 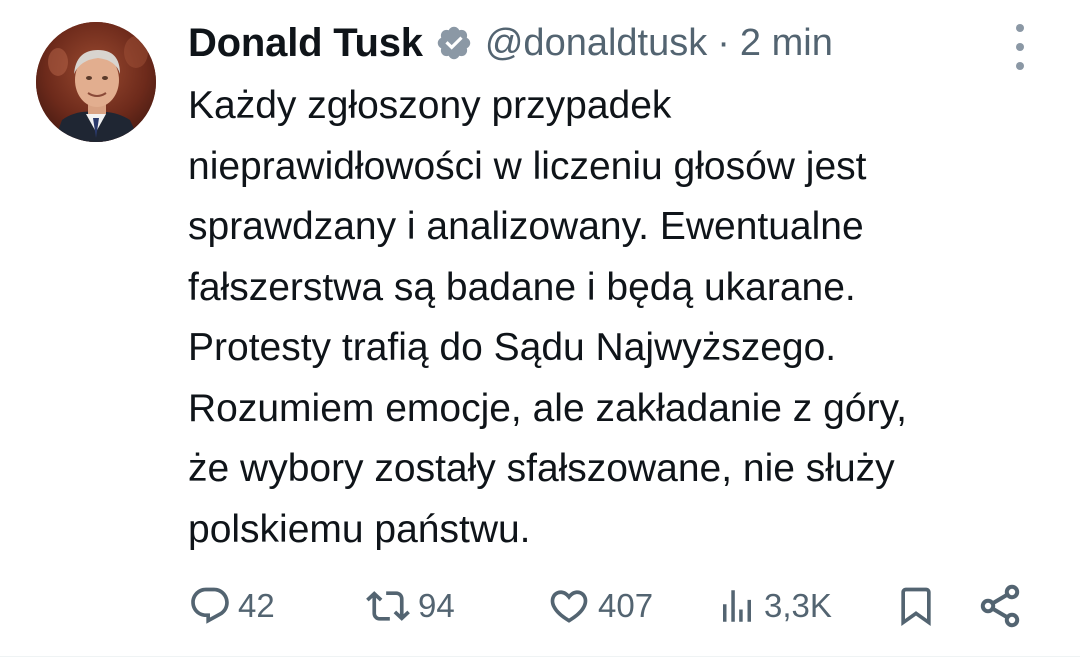 What do you see at coordinates (388, 606) in the screenshot?
I see `repost-icon` at bounding box center [388, 606].